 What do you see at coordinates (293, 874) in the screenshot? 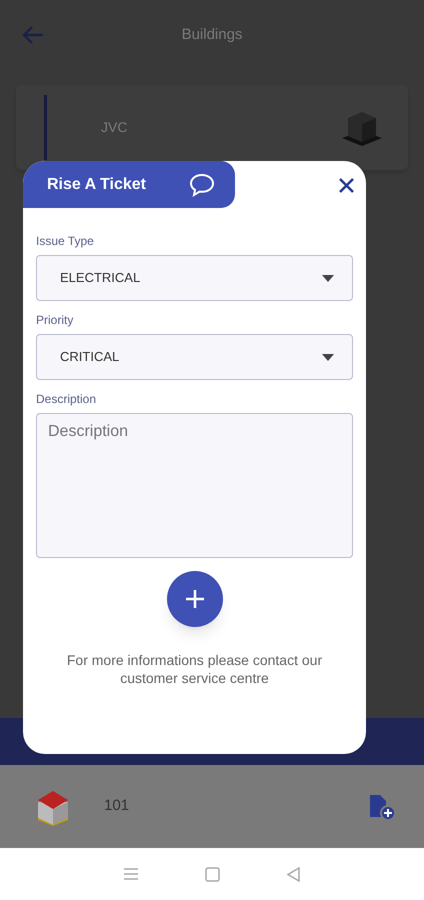
I see `back-triangle-icon` at bounding box center [293, 874].